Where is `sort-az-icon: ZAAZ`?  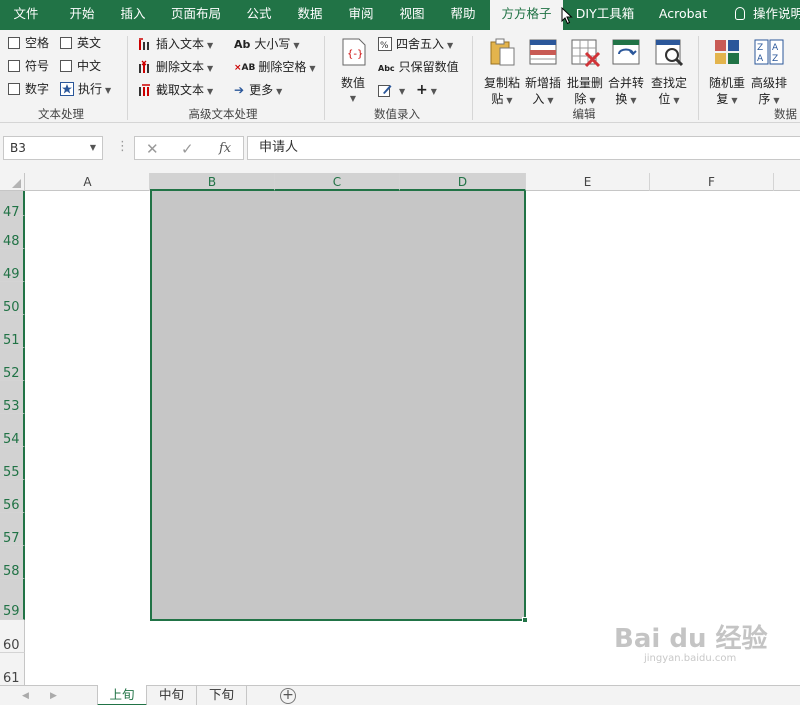
sort-az-icon: ZAAZ is located at coordinates (769, 52).